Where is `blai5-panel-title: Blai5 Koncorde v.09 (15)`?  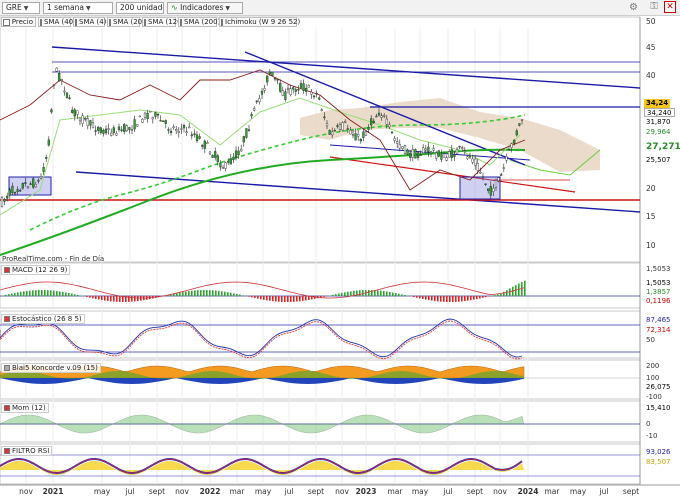 blai5-panel-title: Blai5 Koncorde v.09 (15) is located at coordinates (51, 368).